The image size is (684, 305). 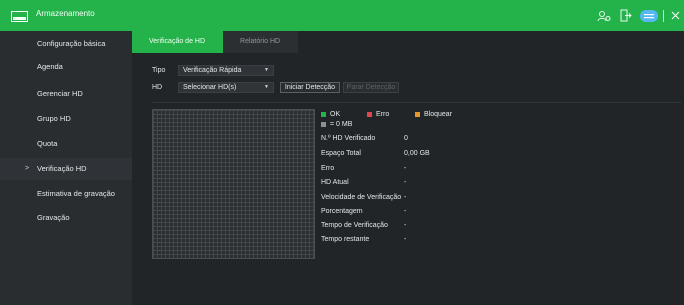 I want to click on tab-relatorio-hd: Relatório HD, so click(x=261, y=42).